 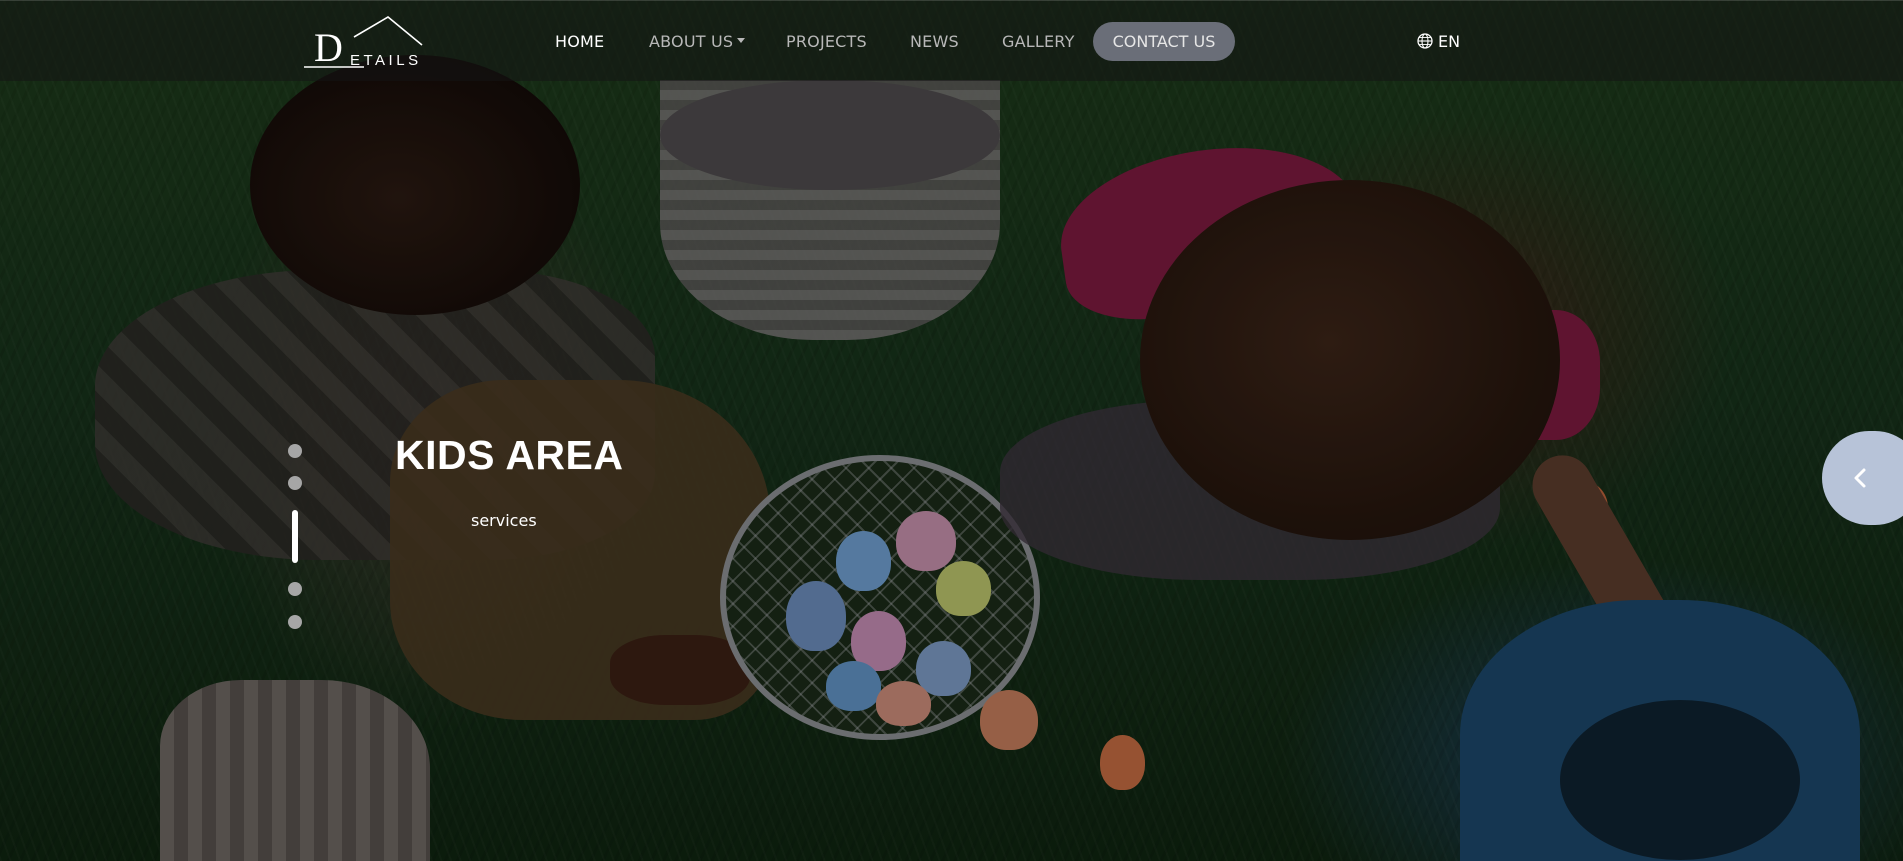 What do you see at coordinates (509, 455) in the screenshot?
I see `hero-title: KIDS AREA` at bounding box center [509, 455].